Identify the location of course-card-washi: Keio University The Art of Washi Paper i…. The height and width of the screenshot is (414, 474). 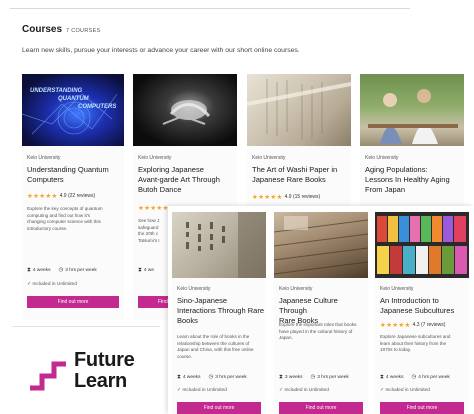
(299, 144).